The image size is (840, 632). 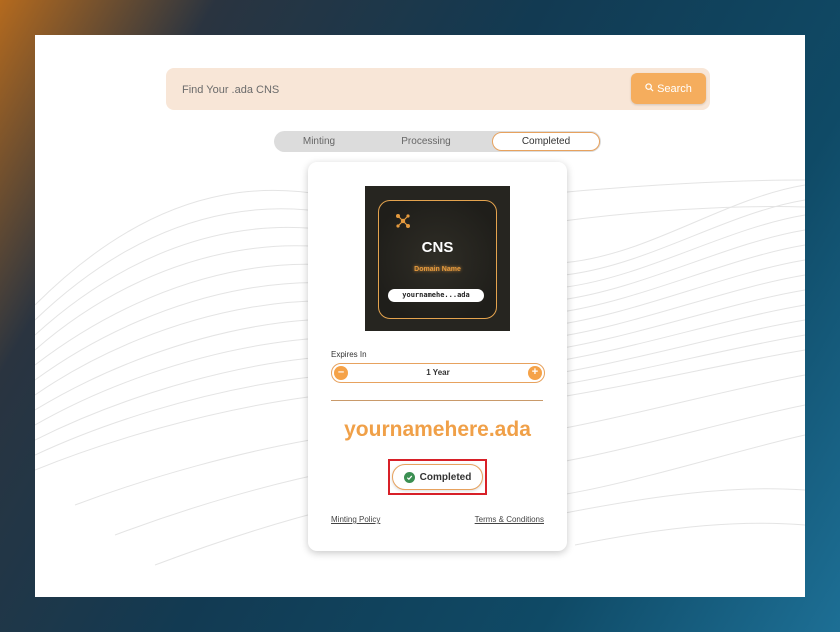 I want to click on search-button-label: Search, so click(x=674, y=88).